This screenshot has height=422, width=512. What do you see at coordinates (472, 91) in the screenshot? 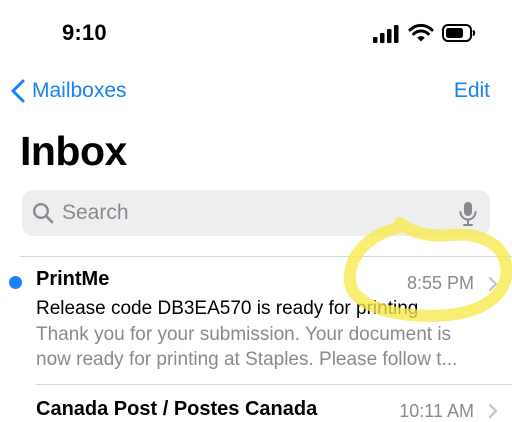
I see `edit-button: Edit` at bounding box center [472, 91].